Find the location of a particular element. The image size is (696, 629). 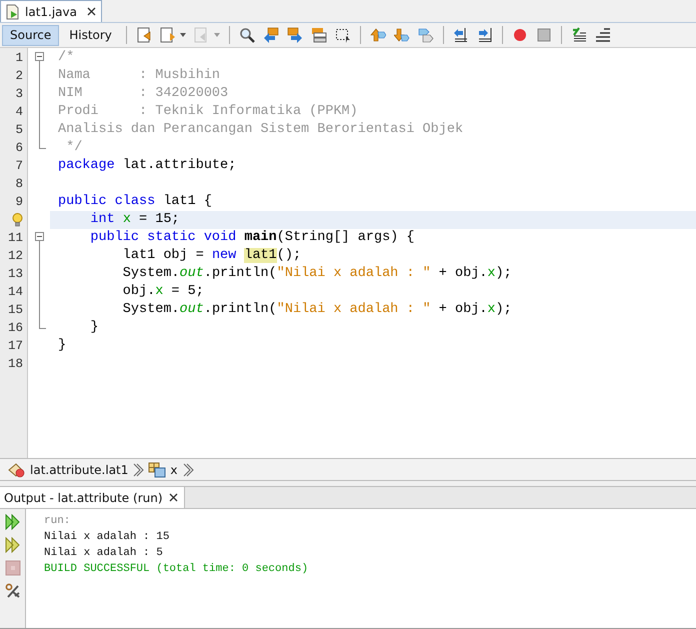

code-line: int x = 15; is located at coordinates (134, 219).